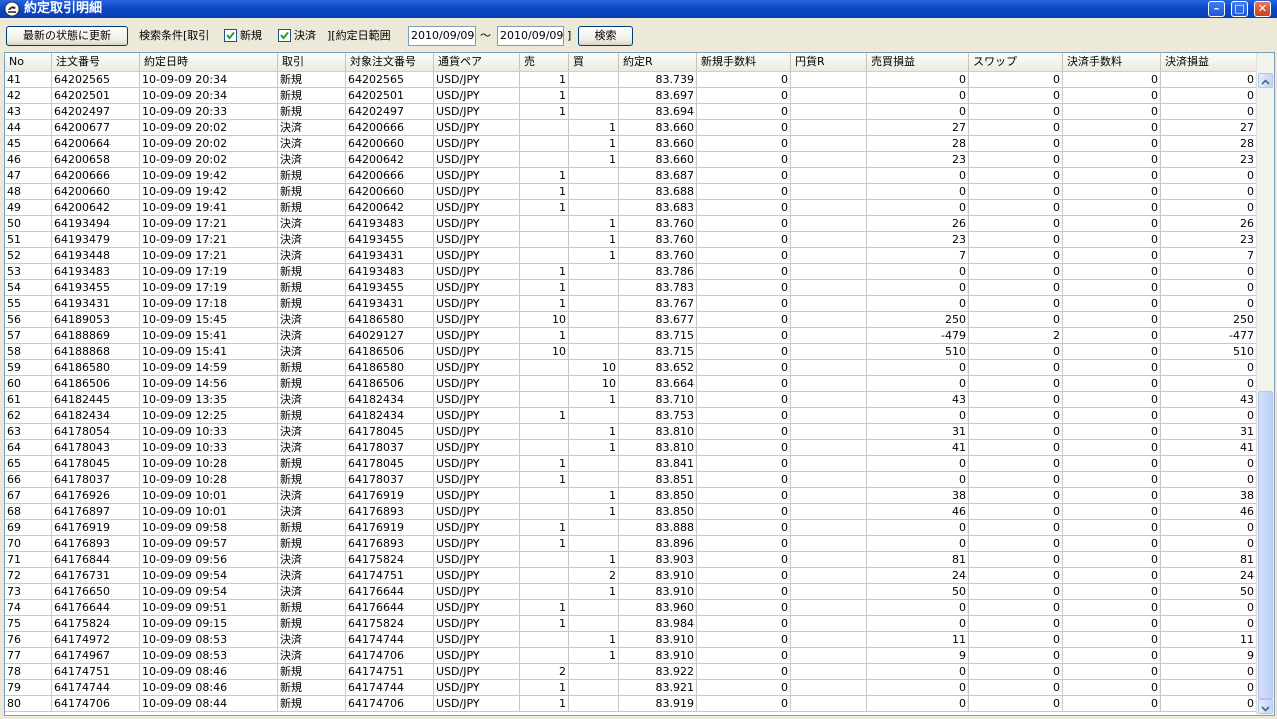  I want to click on cell-target-order-no: 64193483, so click(390, 223).